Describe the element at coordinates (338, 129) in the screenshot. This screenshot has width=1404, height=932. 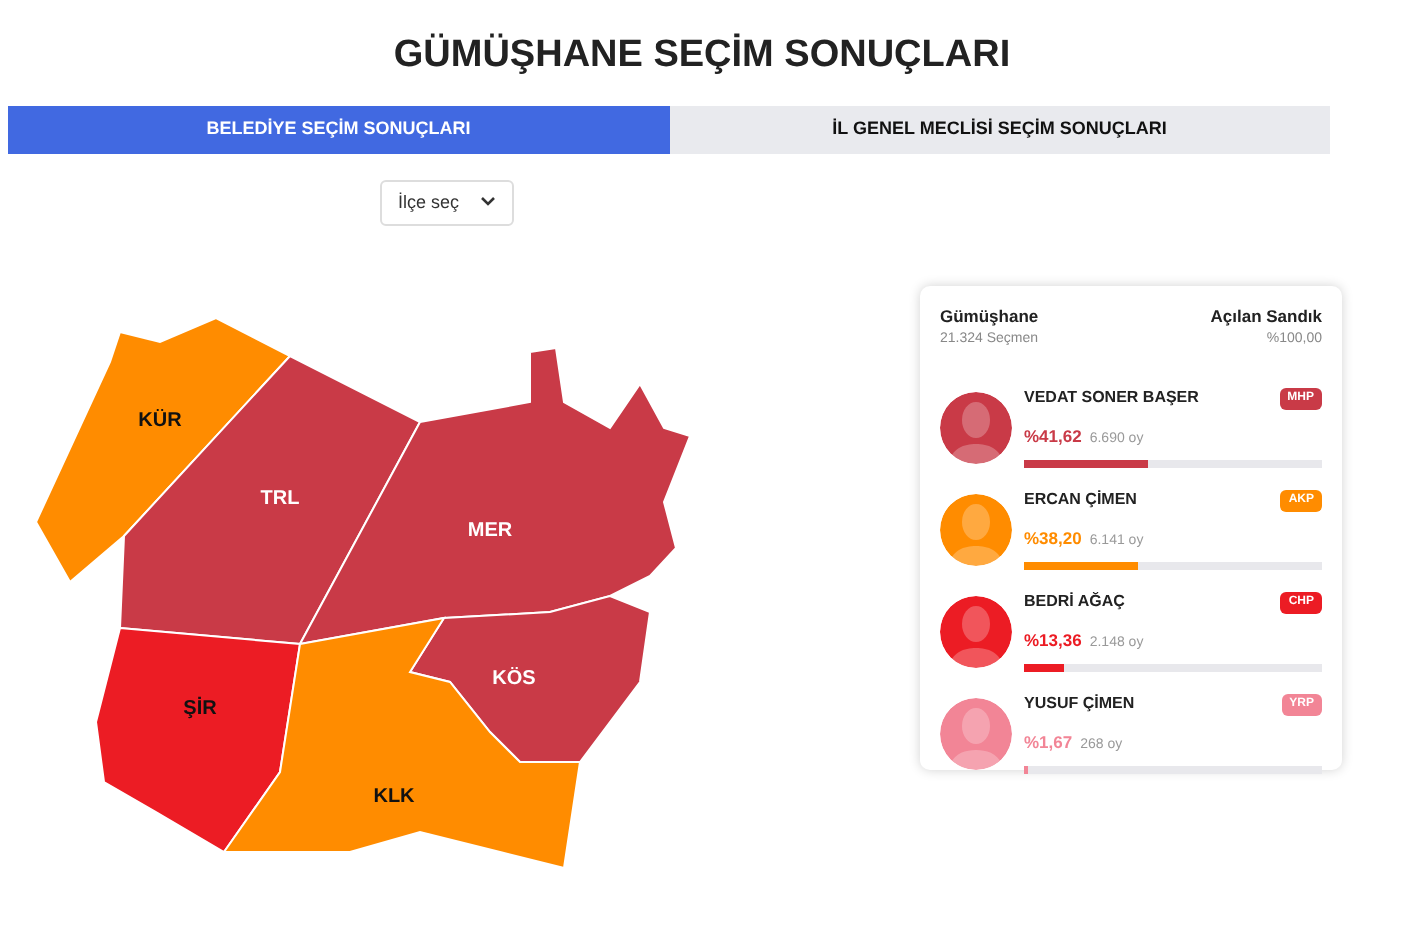
I see `tab: BELEDİYE SEÇİM SONUÇLARI` at that location.